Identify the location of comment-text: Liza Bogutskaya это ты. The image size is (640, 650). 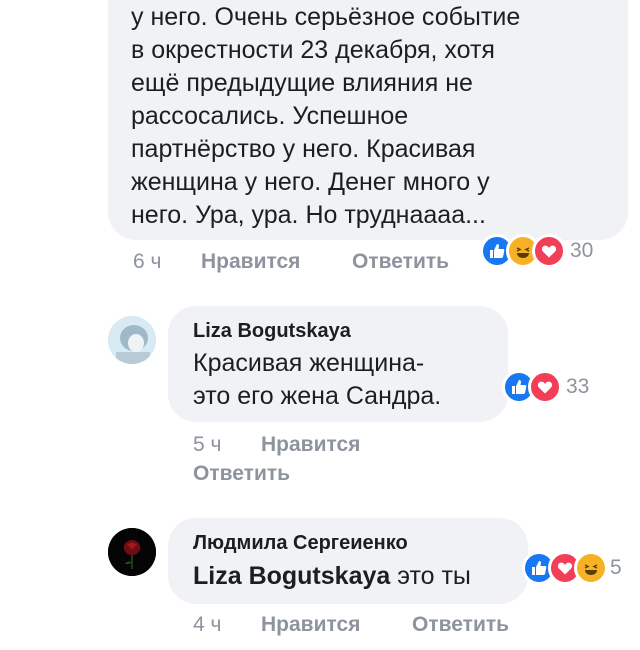
(332, 576).